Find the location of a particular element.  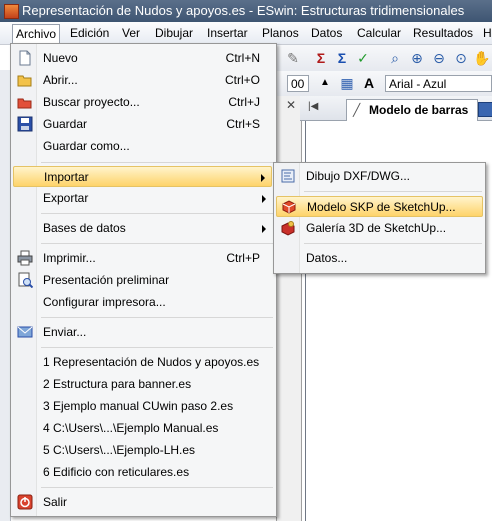

menu-item-recent-4: 4 C:\Users\...\Ejemplo Manual.es is located at coordinates (142, 428).